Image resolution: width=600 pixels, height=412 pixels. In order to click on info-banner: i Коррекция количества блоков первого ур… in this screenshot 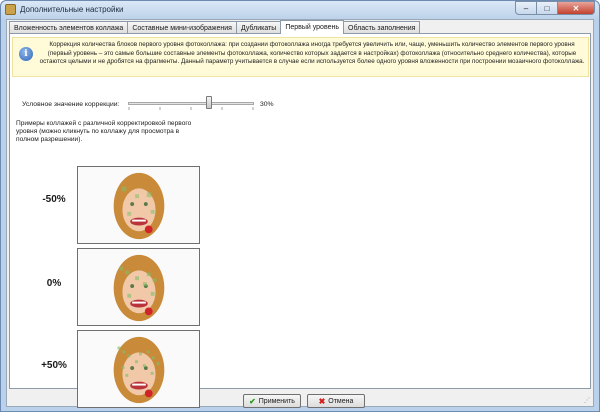, I will do `click(300, 57)`.